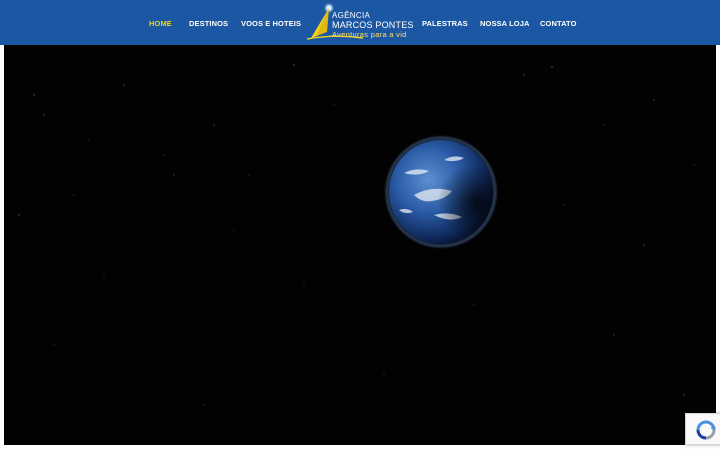  I want to click on nav-home: HOME, so click(160, 23).